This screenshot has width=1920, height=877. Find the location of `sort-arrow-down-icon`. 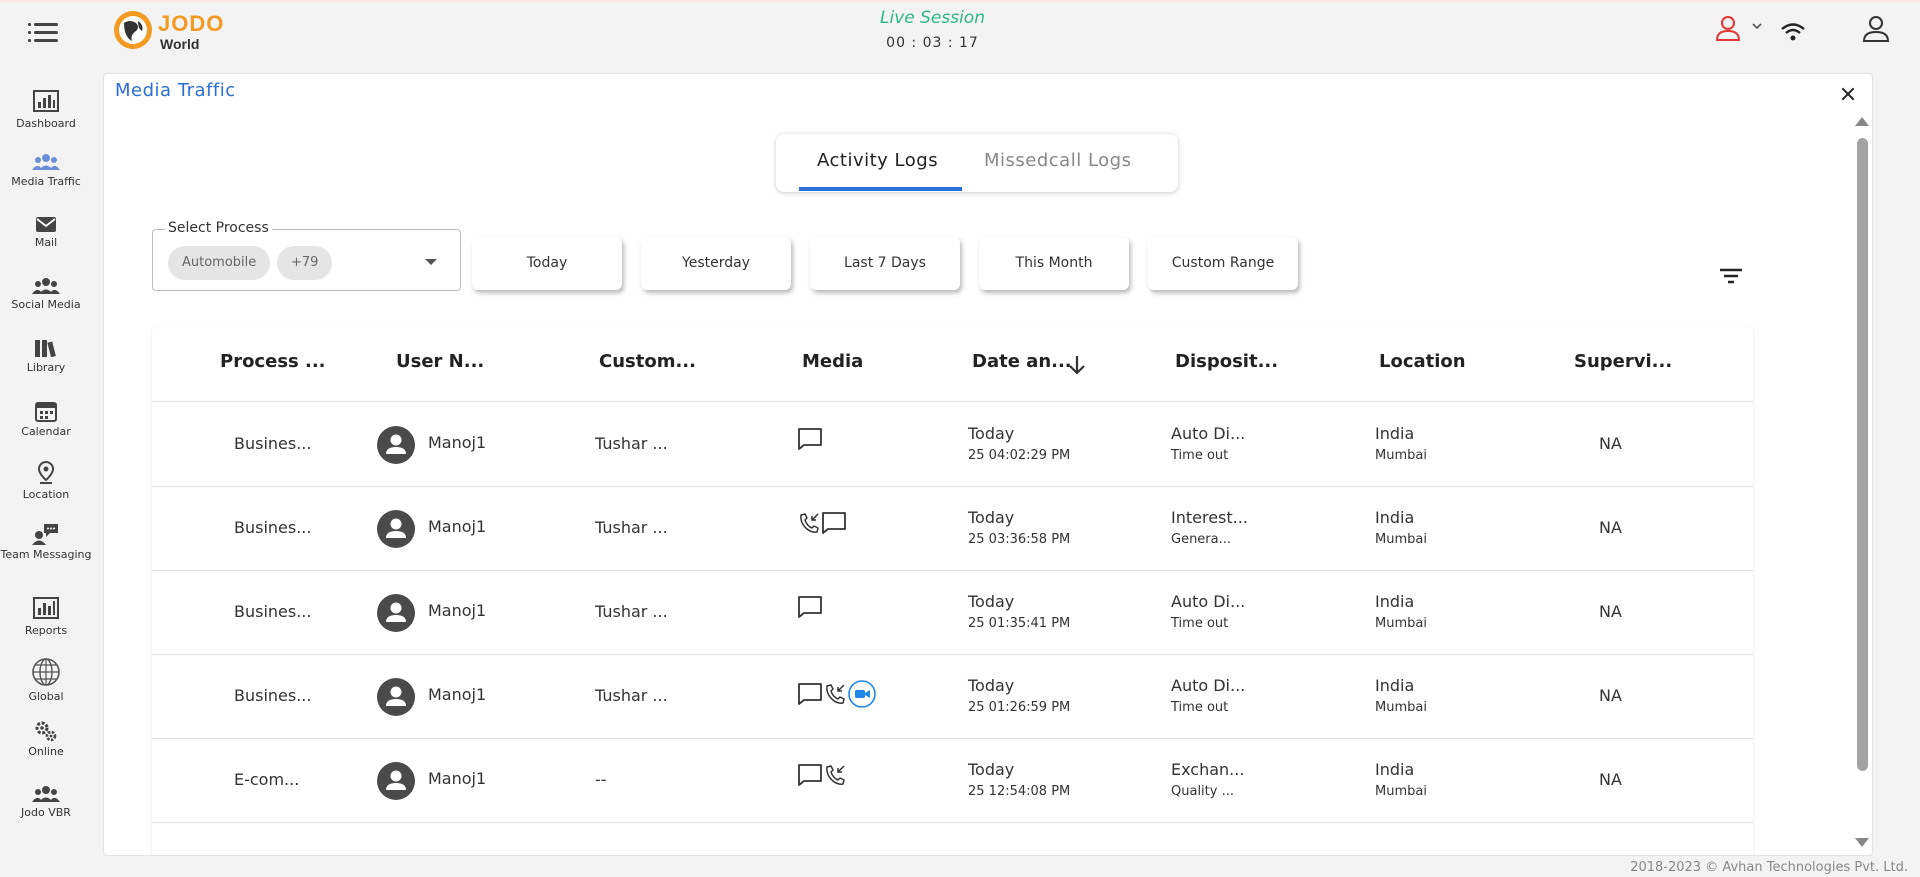

sort-arrow-down-icon is located at coordinates (1077, 365).